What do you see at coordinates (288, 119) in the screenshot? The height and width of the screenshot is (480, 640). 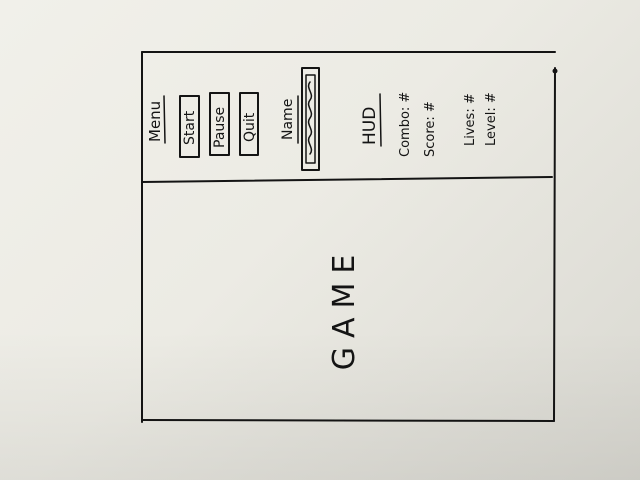 I see `name-label: Name` at bounding box center [288, 119].